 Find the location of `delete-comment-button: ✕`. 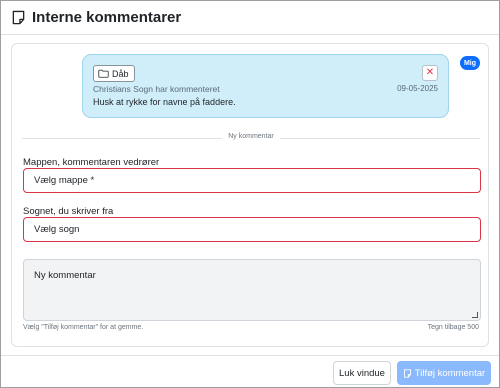

delete-comment-button: ✕ is located at coordinates (430, 73).